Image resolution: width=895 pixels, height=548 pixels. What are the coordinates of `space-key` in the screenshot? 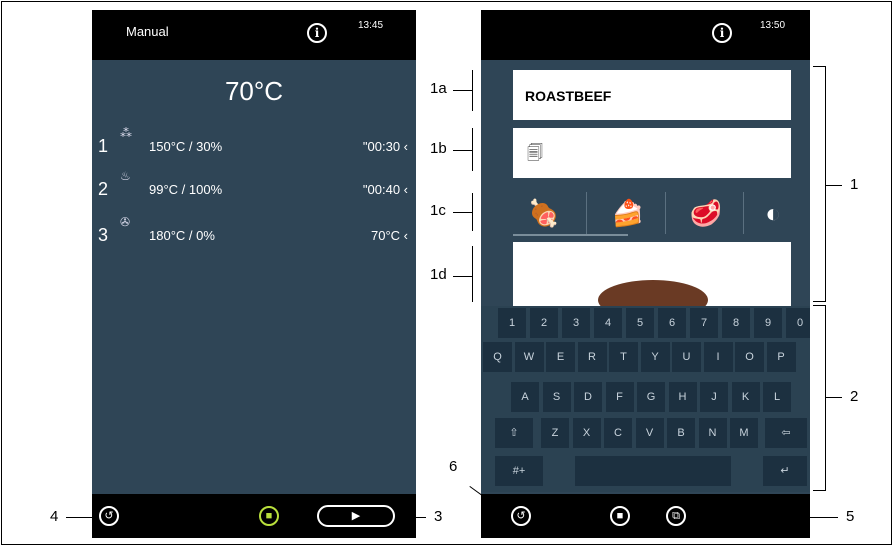 It's located at (653, 471).